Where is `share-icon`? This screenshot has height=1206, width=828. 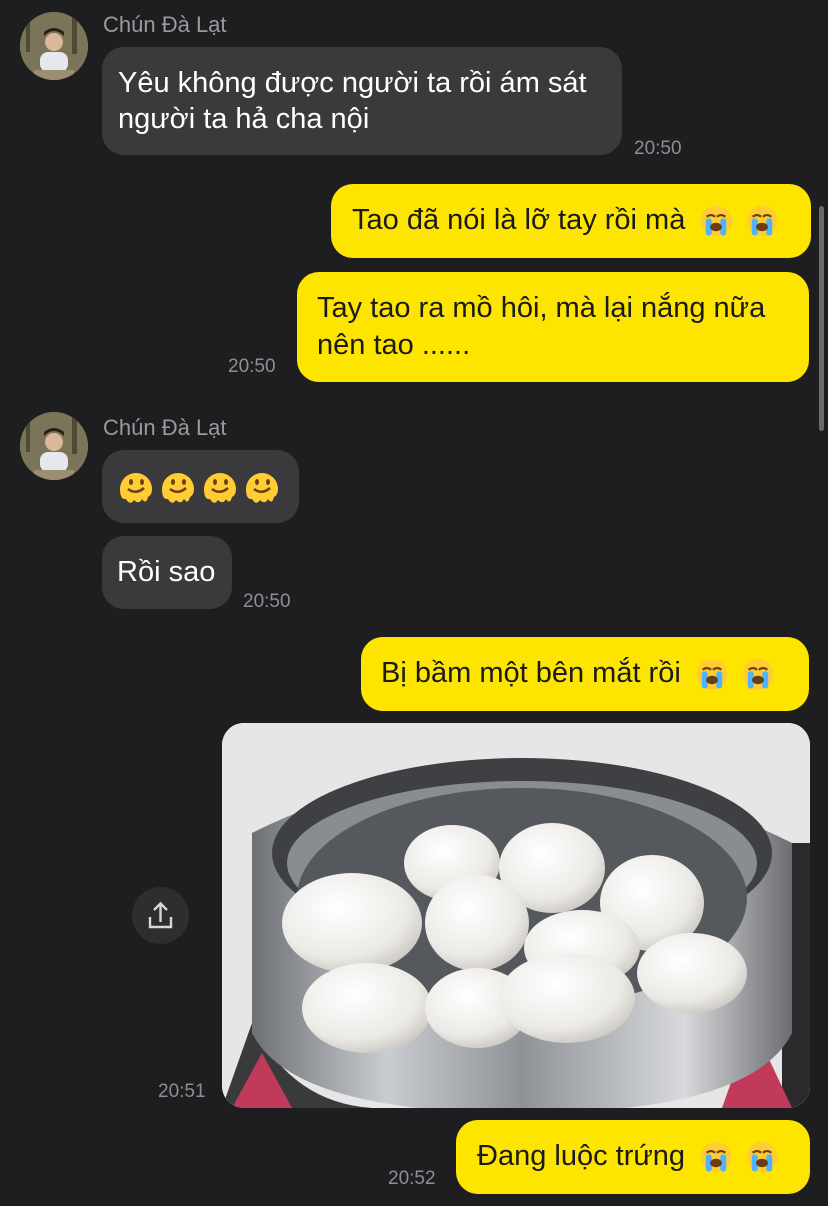
share-icon is located at coordinates (160, 915).